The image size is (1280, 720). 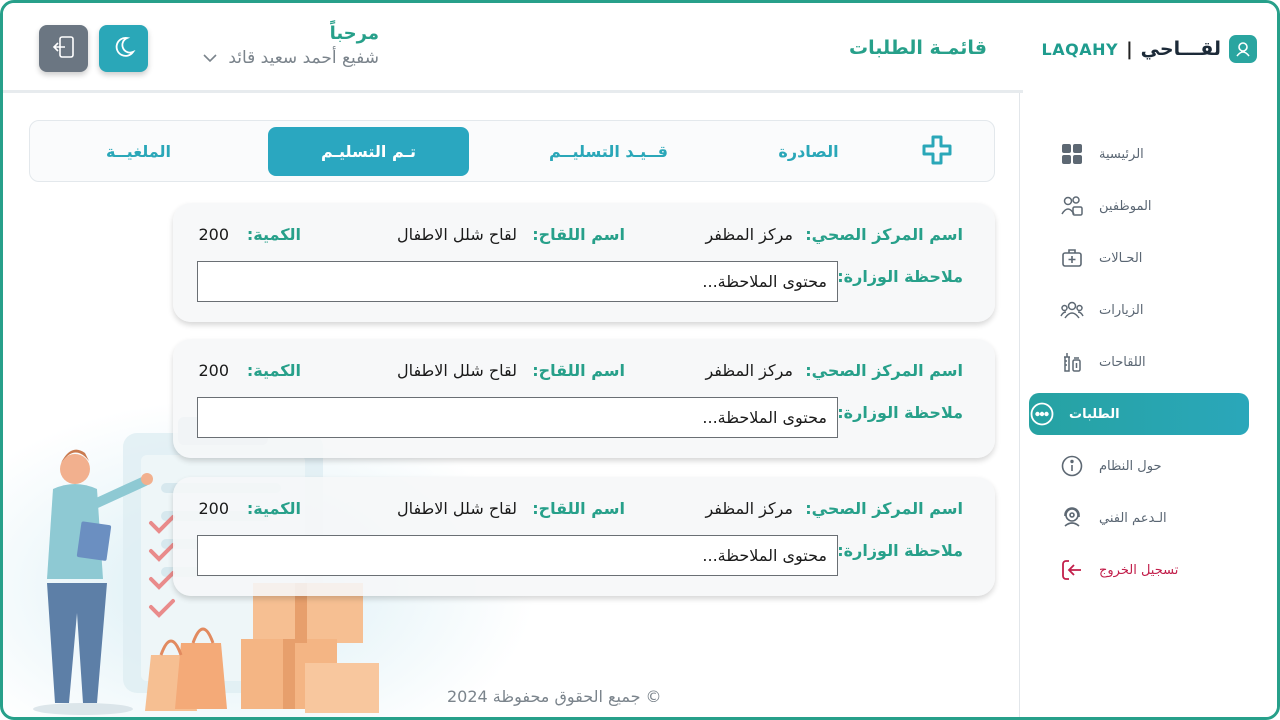 I want to click on theme-toggle-button, so click(x=123, y=48).